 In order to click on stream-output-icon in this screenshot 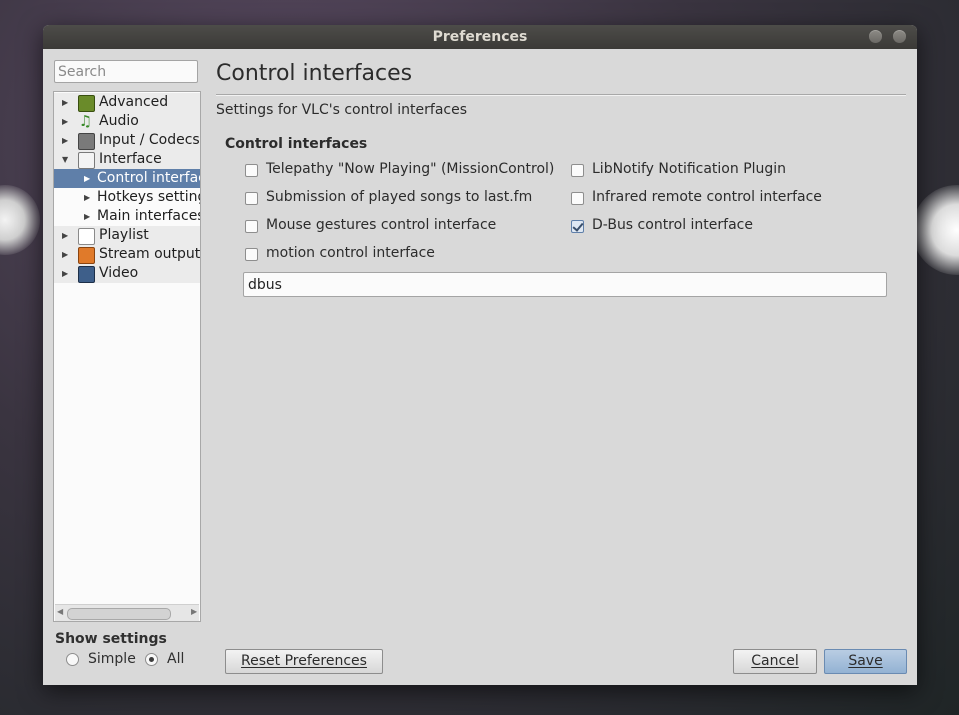, I will do `click(86, 255)`.